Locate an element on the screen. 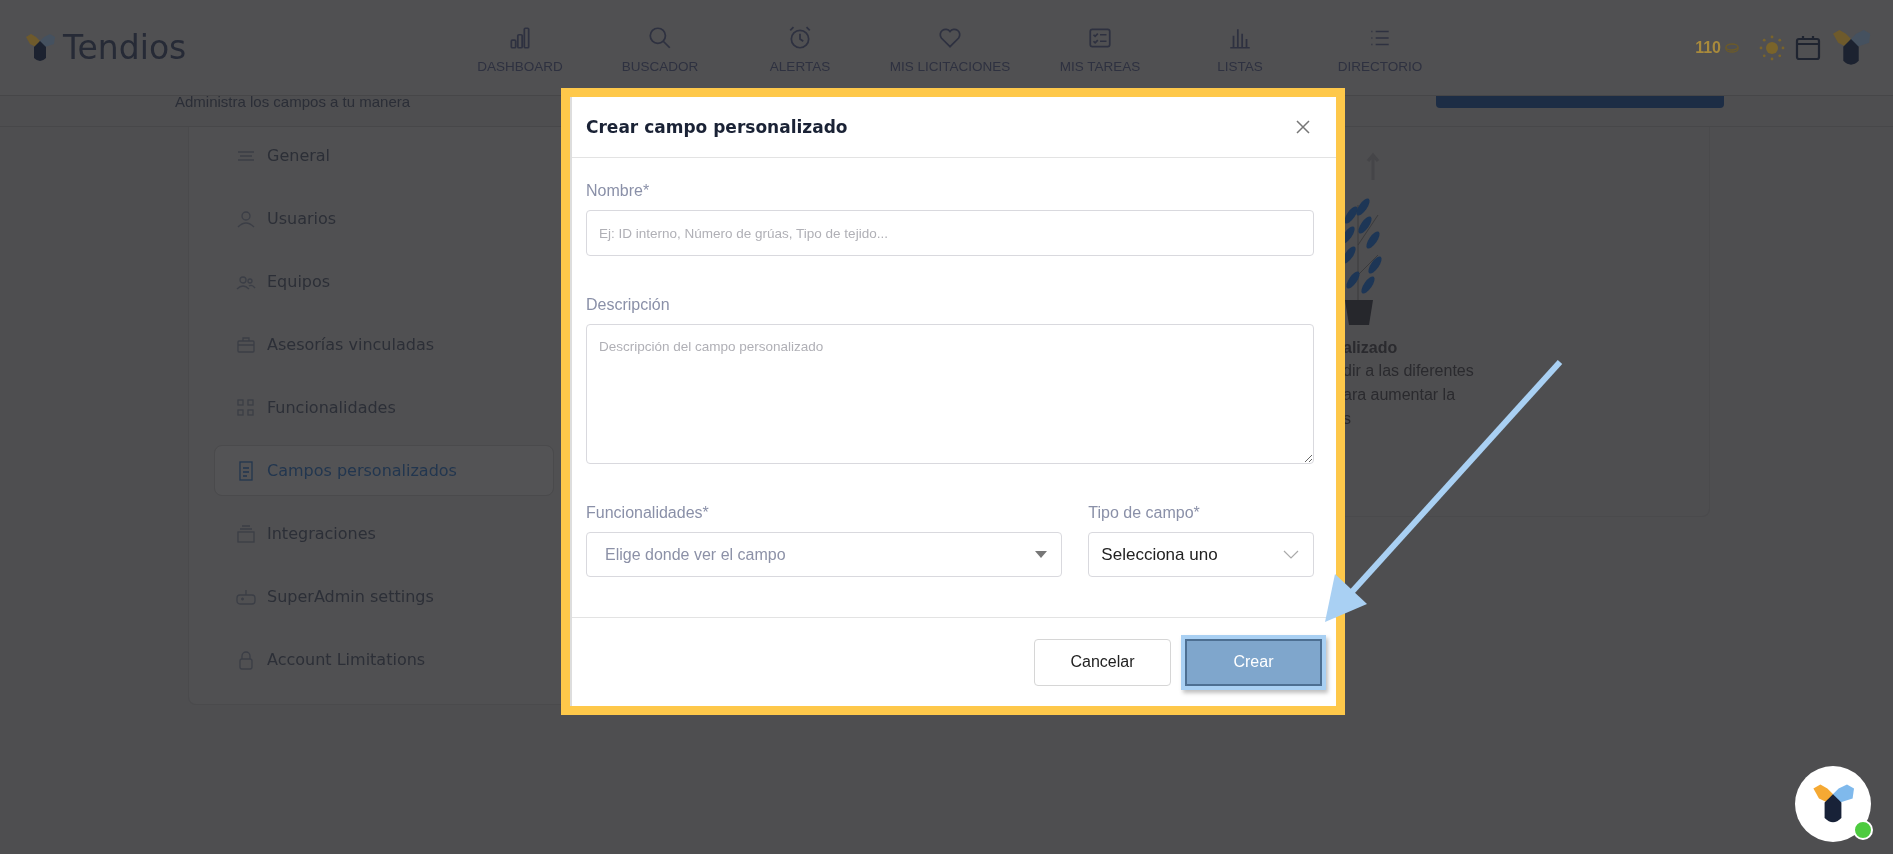 The height and width of the screenshot is (854, 1893). chevron-down-icon is located at coordinates (1291, 554).